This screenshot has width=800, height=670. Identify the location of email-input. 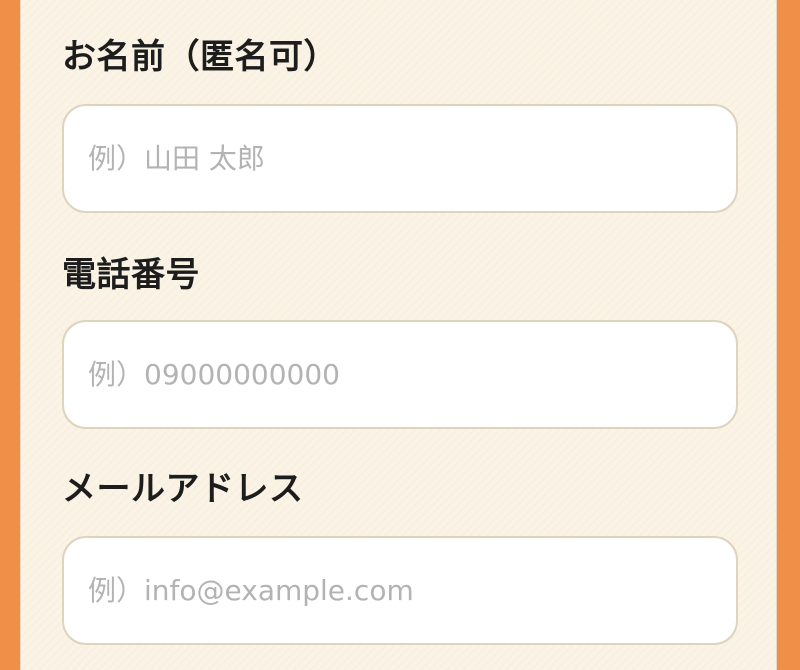
(400, 590).